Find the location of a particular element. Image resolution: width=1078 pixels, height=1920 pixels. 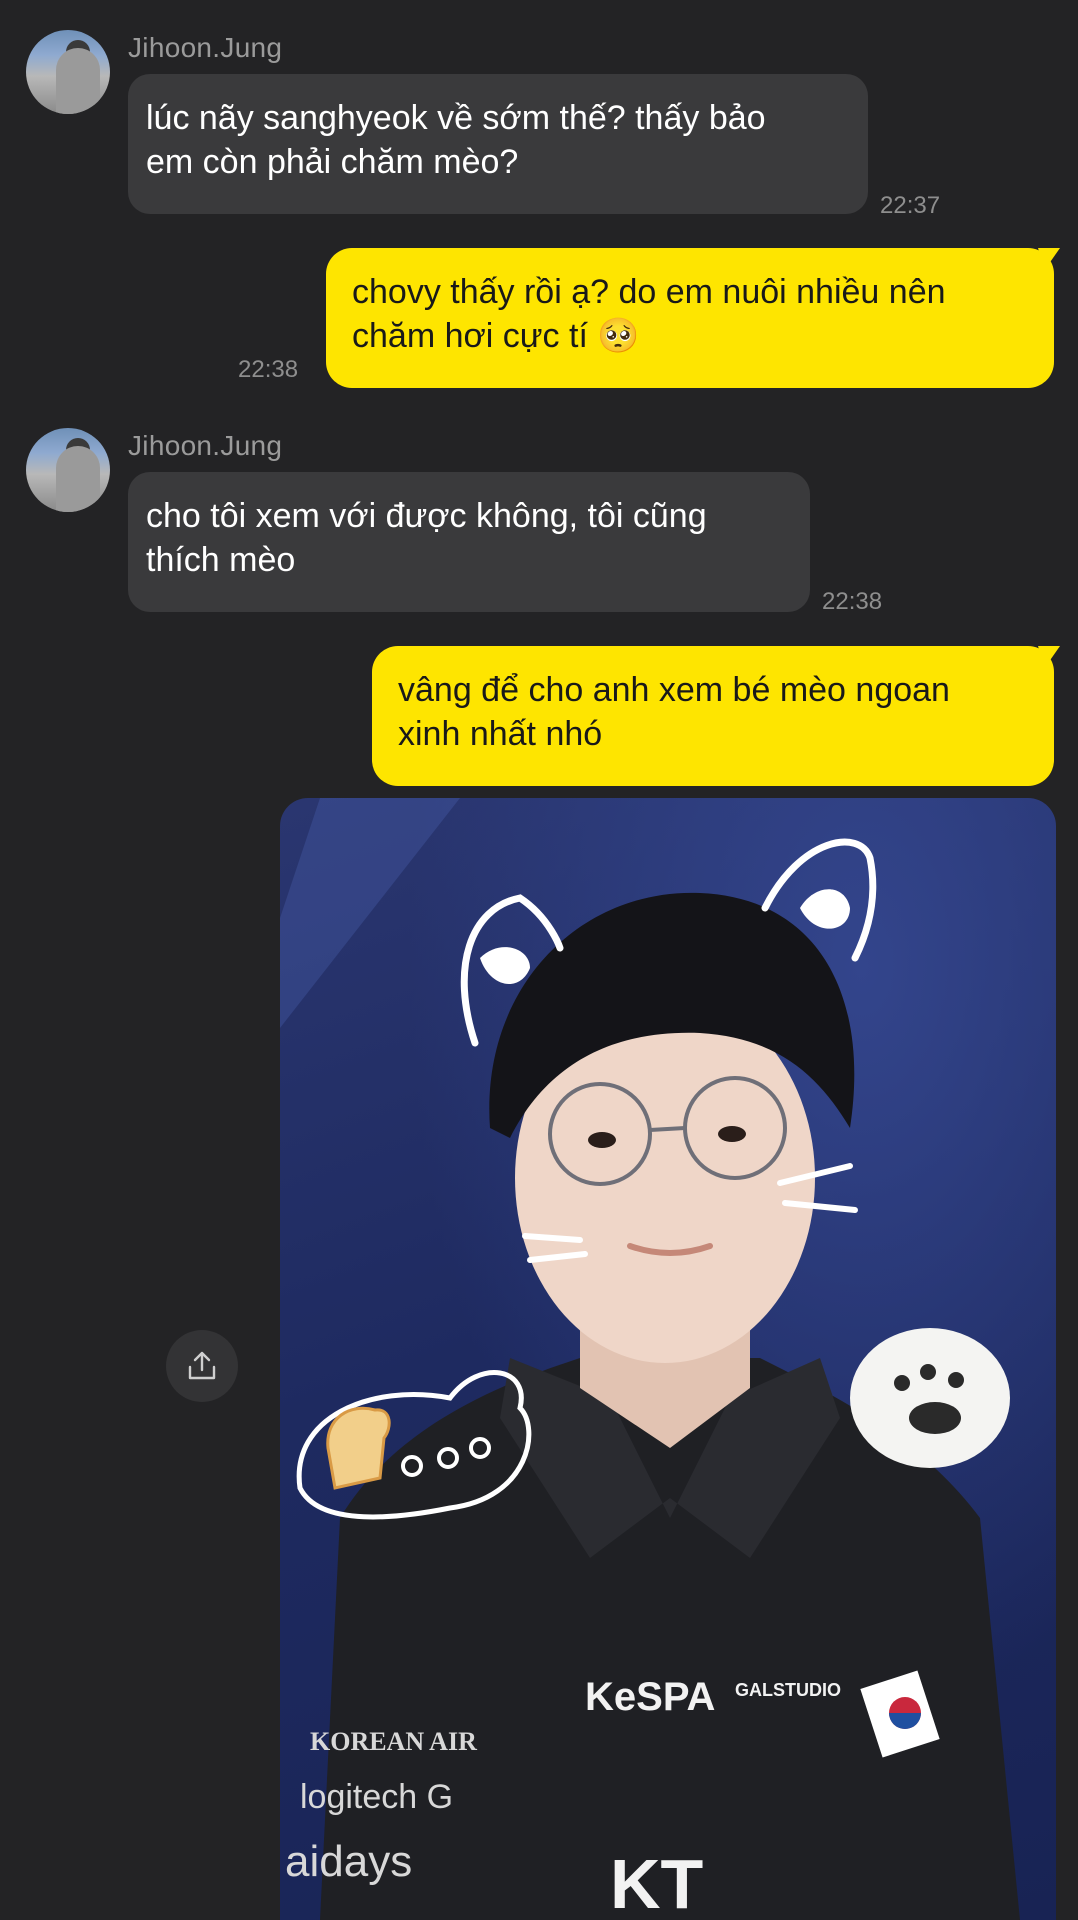

svg-text: KT is located at coordinates (656, 1882).